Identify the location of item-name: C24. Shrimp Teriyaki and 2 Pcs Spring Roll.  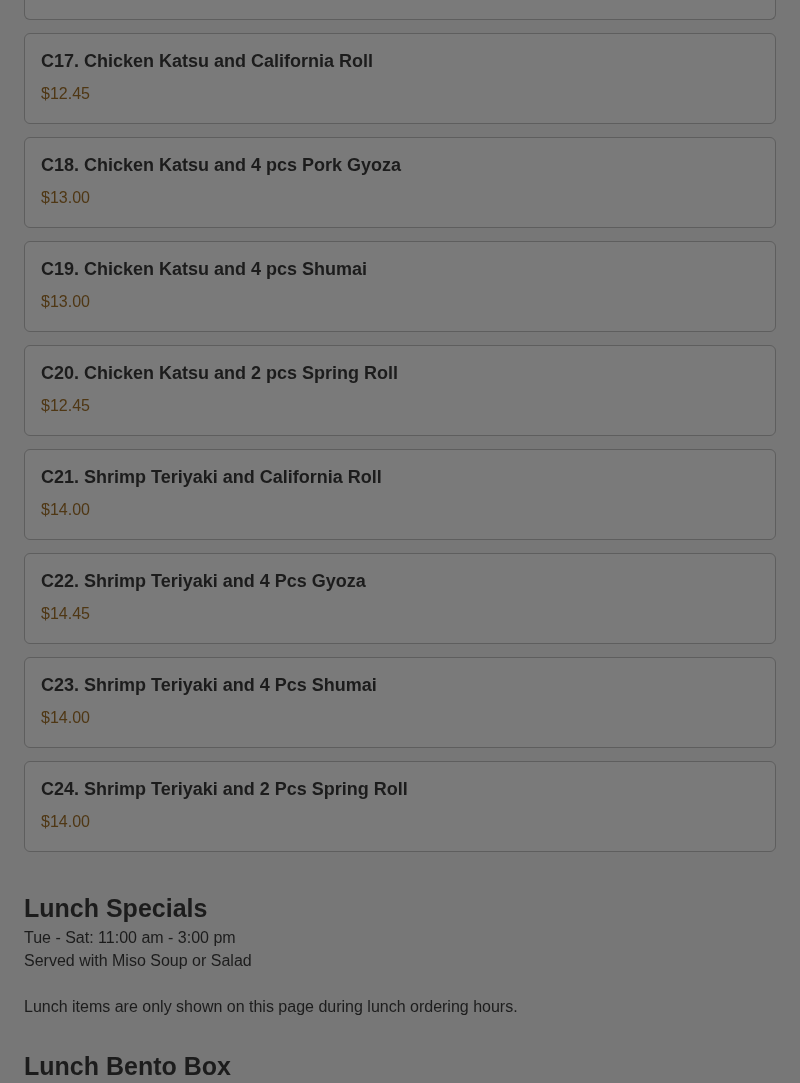
(225, 789).